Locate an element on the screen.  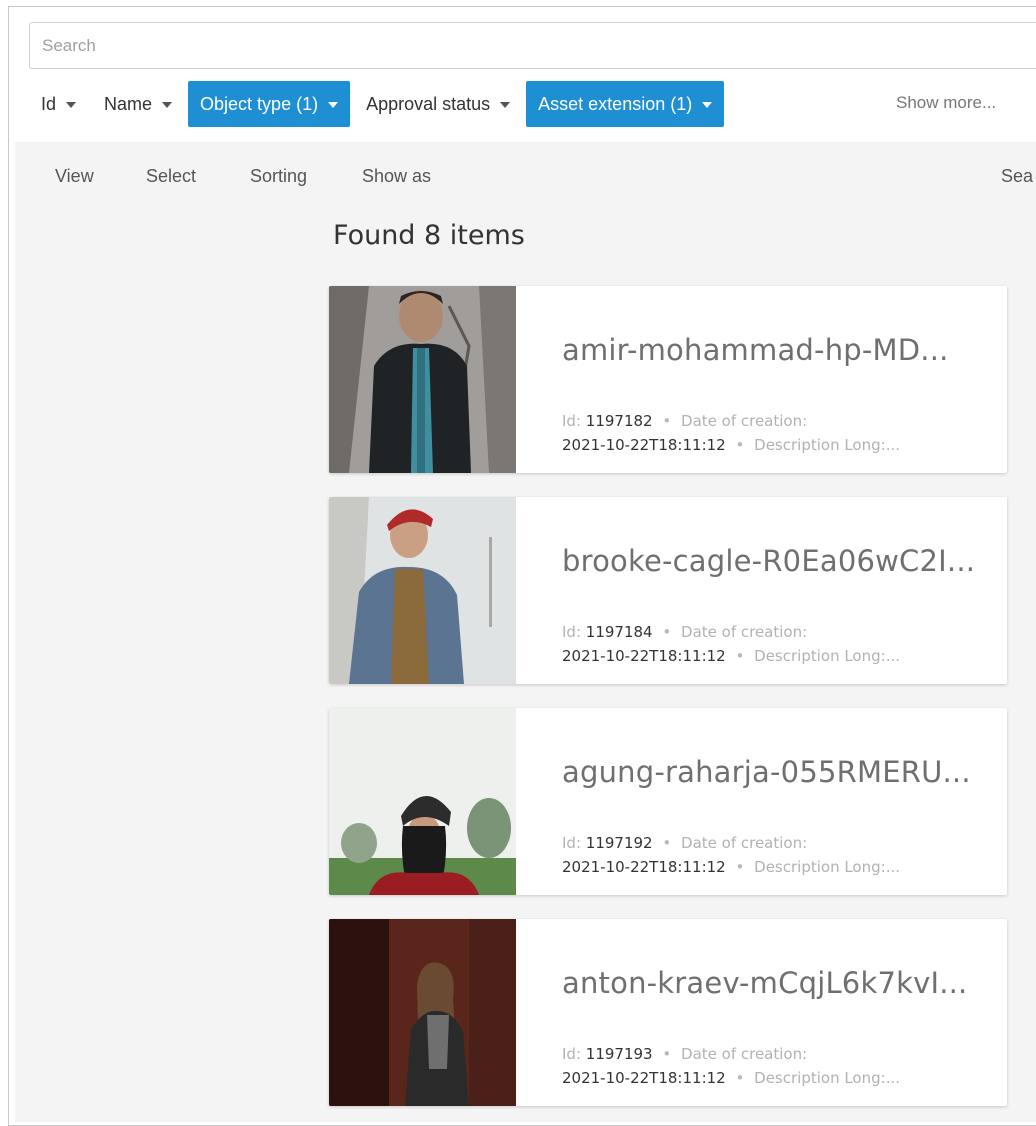
view-menu: View is located at coordinates (74, 176).